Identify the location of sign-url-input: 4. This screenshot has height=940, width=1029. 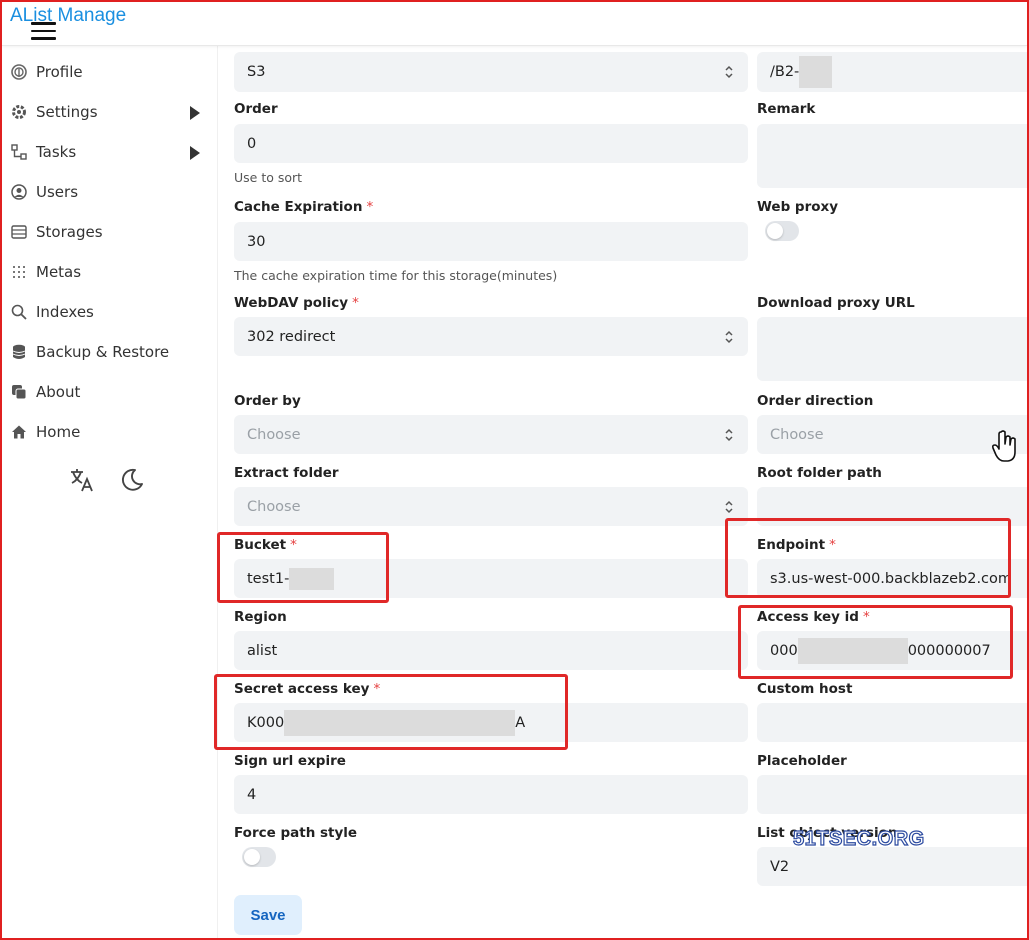
(491, 794).